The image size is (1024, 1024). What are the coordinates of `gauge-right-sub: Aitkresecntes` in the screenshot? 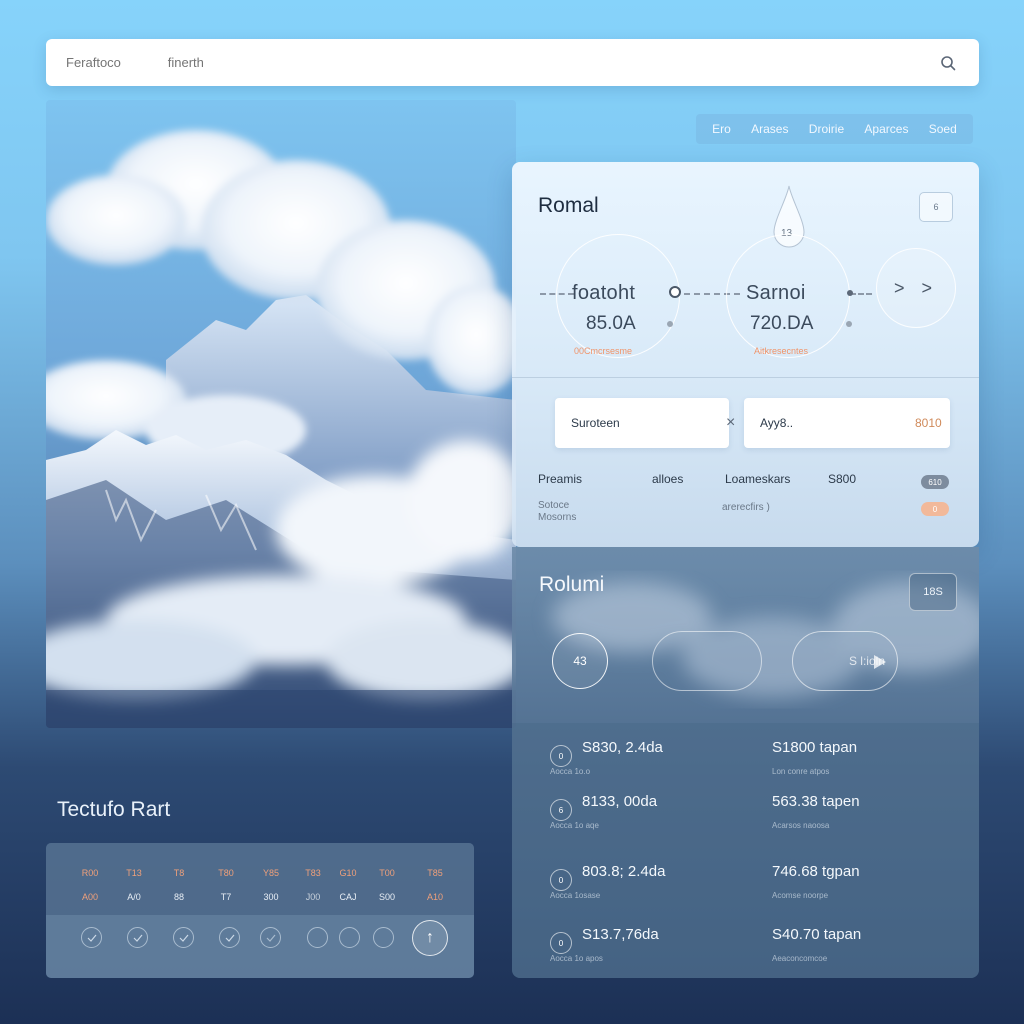 It's located at (781, 351).